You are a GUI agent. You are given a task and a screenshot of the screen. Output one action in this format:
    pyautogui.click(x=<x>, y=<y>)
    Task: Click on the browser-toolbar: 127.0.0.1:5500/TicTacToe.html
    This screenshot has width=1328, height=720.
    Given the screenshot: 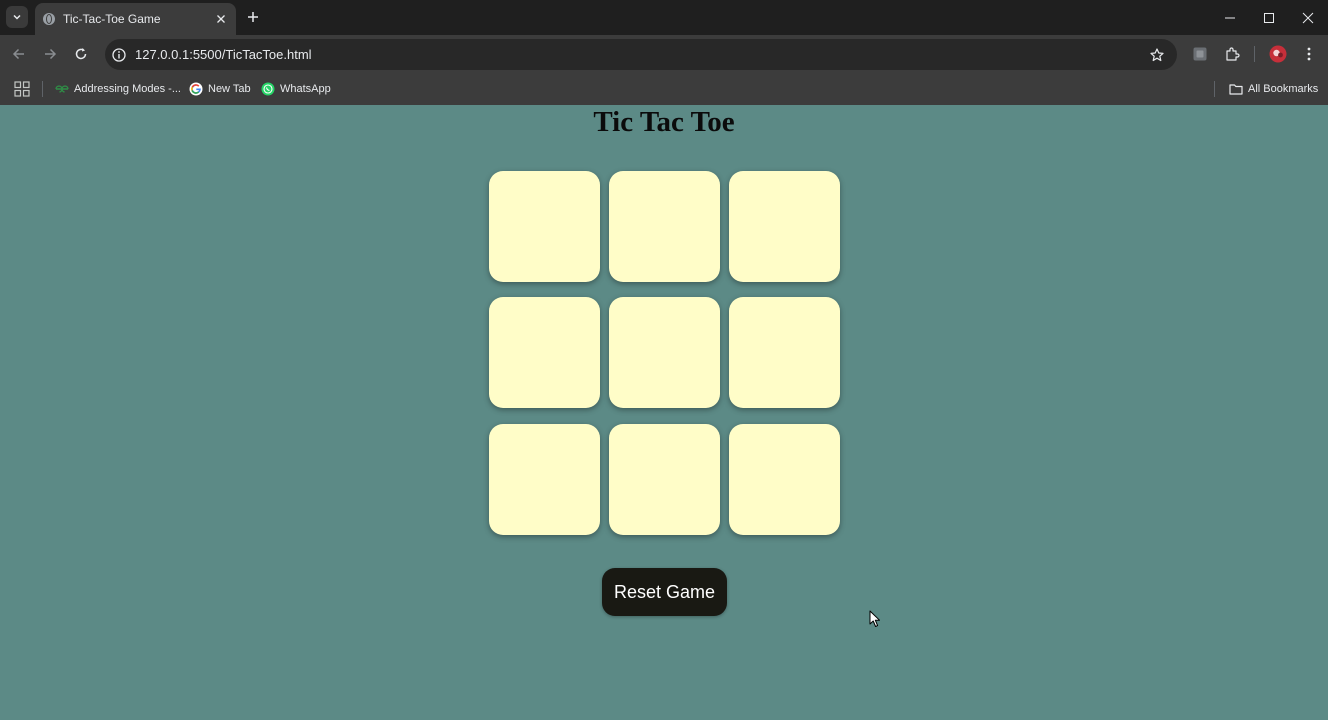 What is the action you would take?
    pyautogui.click(x=664, y=54)
    